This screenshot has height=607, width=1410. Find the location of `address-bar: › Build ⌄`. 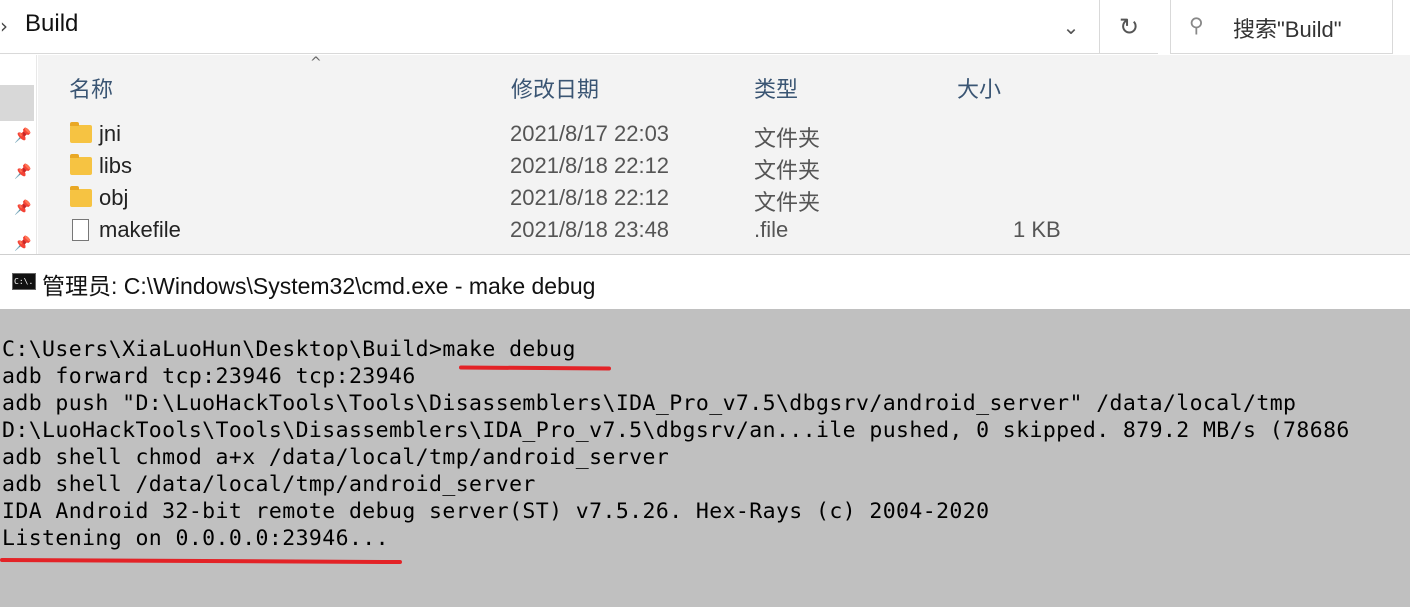

address-bar: › Build ⌄ is located at coordinates (550, 27).